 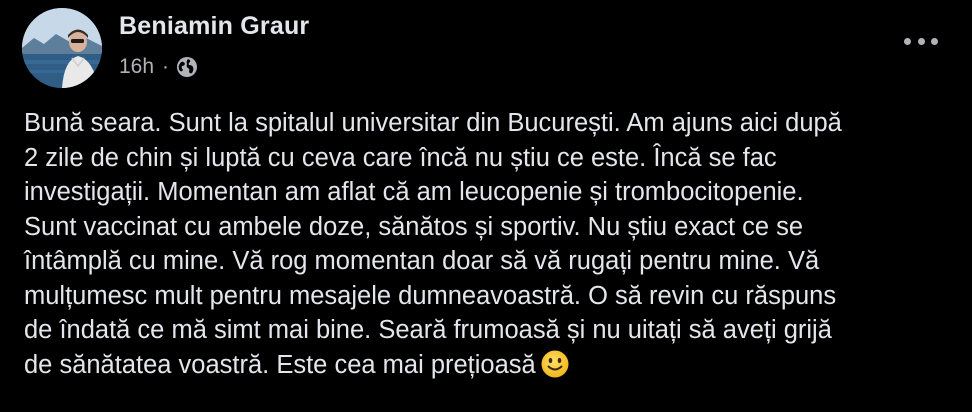 What do you see at coordinates (214, 26) in the screenshot?
I see `author-name: Beniamin Graur` at bounding box center [214, 26].